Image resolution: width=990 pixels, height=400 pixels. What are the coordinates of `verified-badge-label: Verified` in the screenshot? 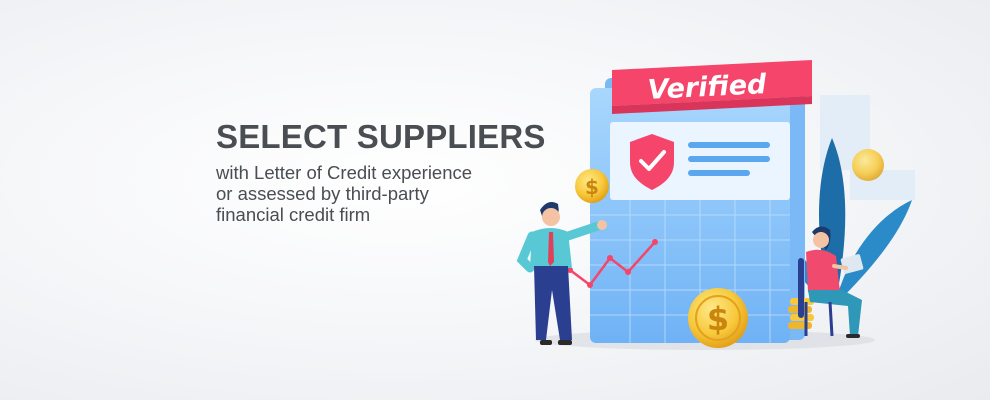 It's located at (707, 87).